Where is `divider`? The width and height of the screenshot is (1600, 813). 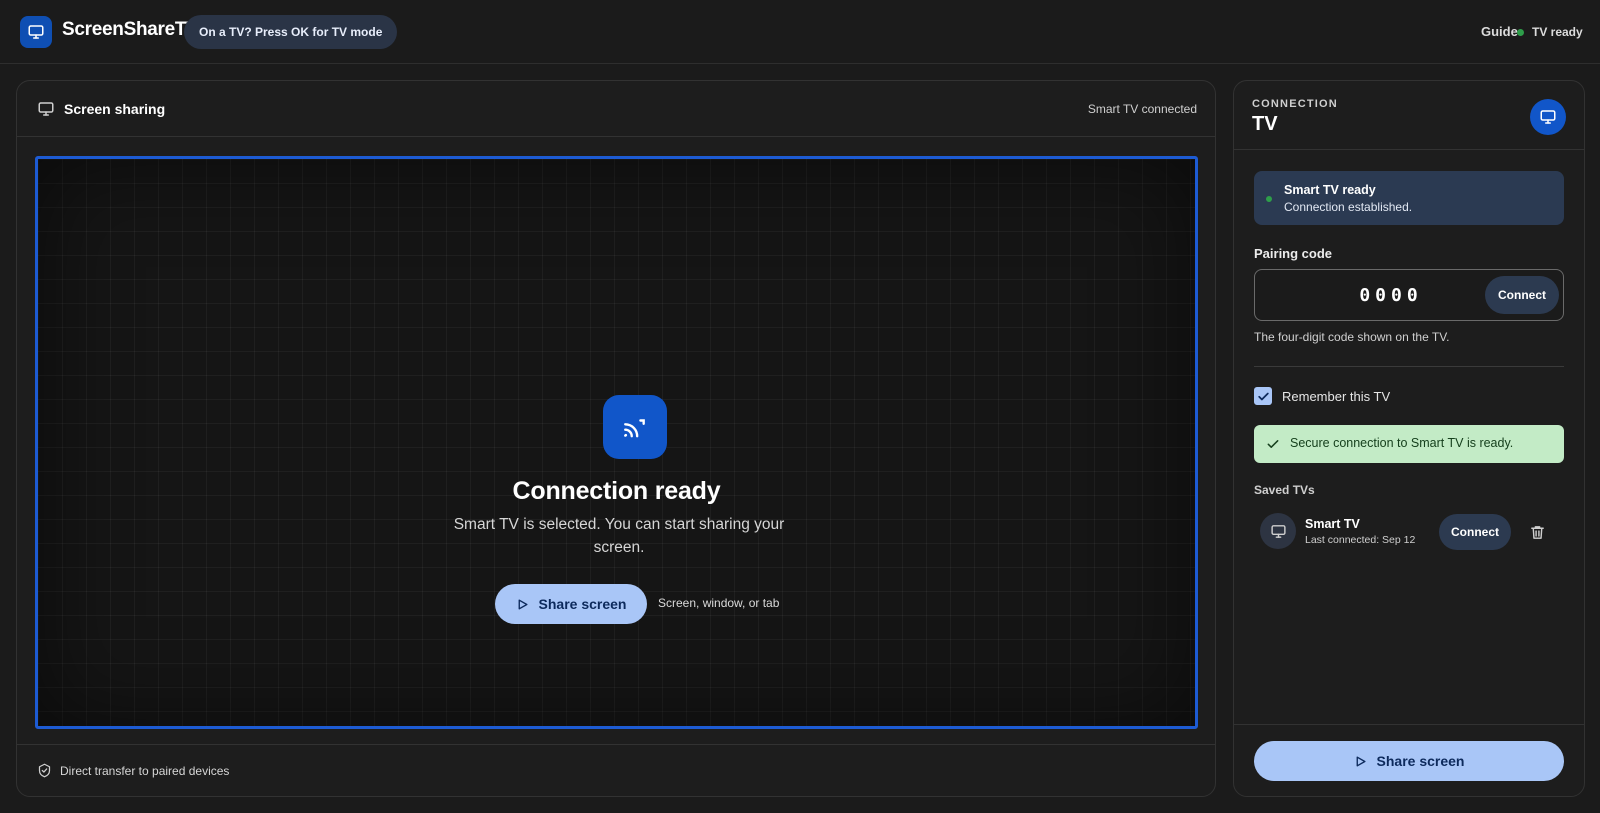 divider is located at coordinates (1409, 366).